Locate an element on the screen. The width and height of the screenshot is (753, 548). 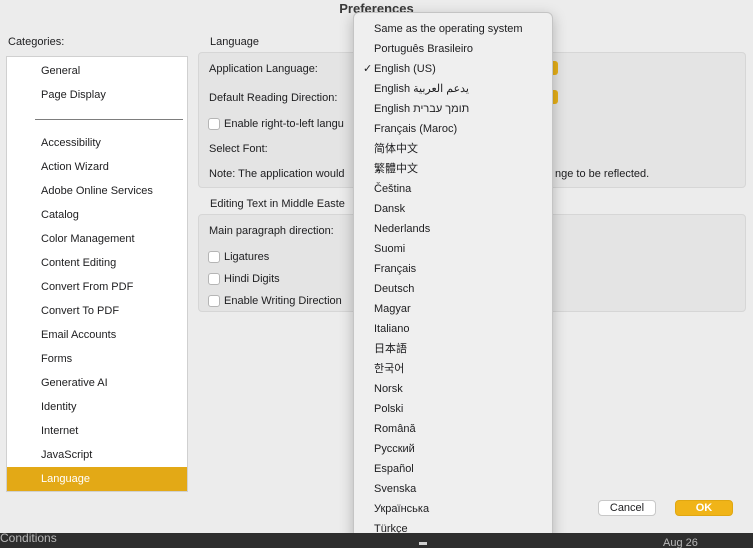
application-language-label: Application Language: is located at coordinates (263, 69).